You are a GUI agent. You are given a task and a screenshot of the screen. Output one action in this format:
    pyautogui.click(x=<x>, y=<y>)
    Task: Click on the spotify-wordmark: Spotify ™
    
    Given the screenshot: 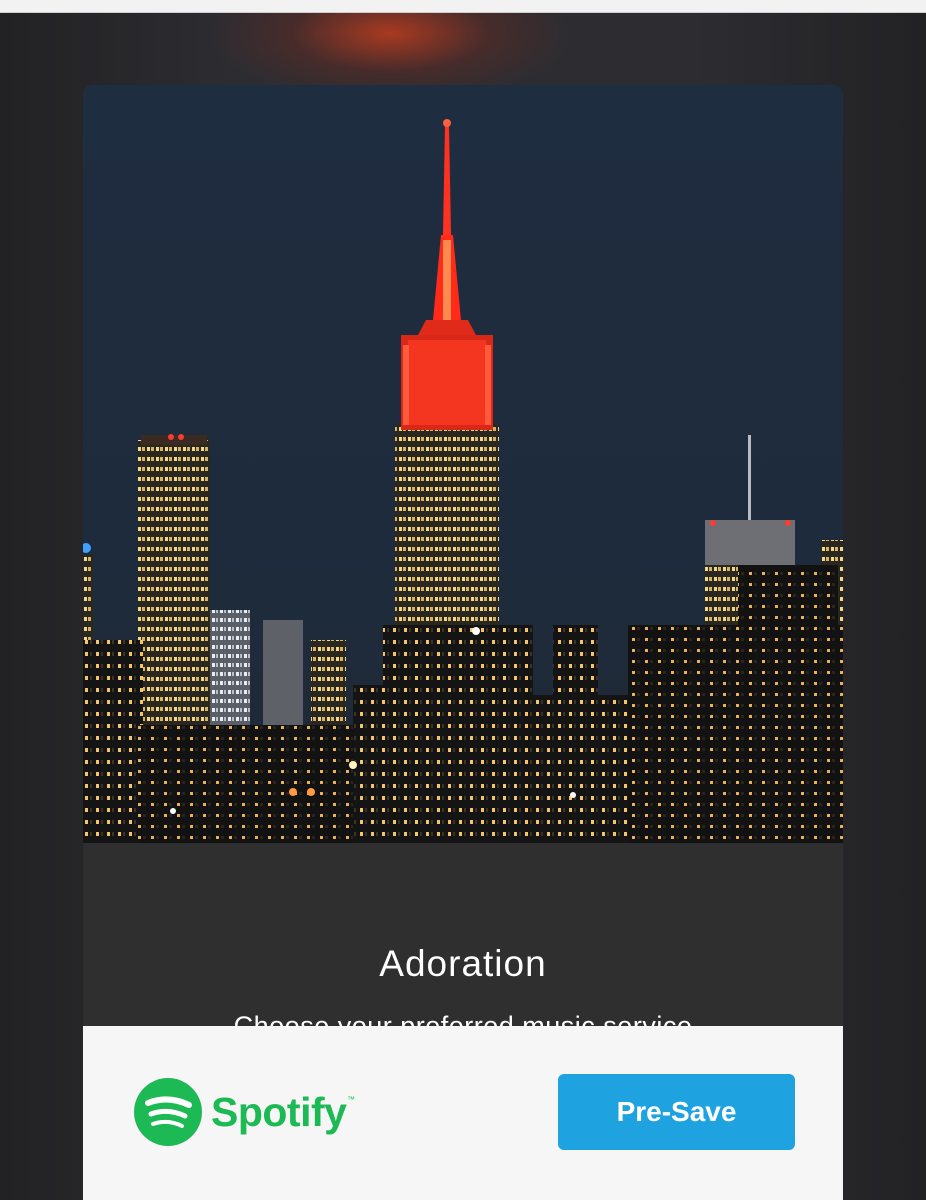 What is the action you would take?
    pyautogui.click(x=283, y=1111)
    